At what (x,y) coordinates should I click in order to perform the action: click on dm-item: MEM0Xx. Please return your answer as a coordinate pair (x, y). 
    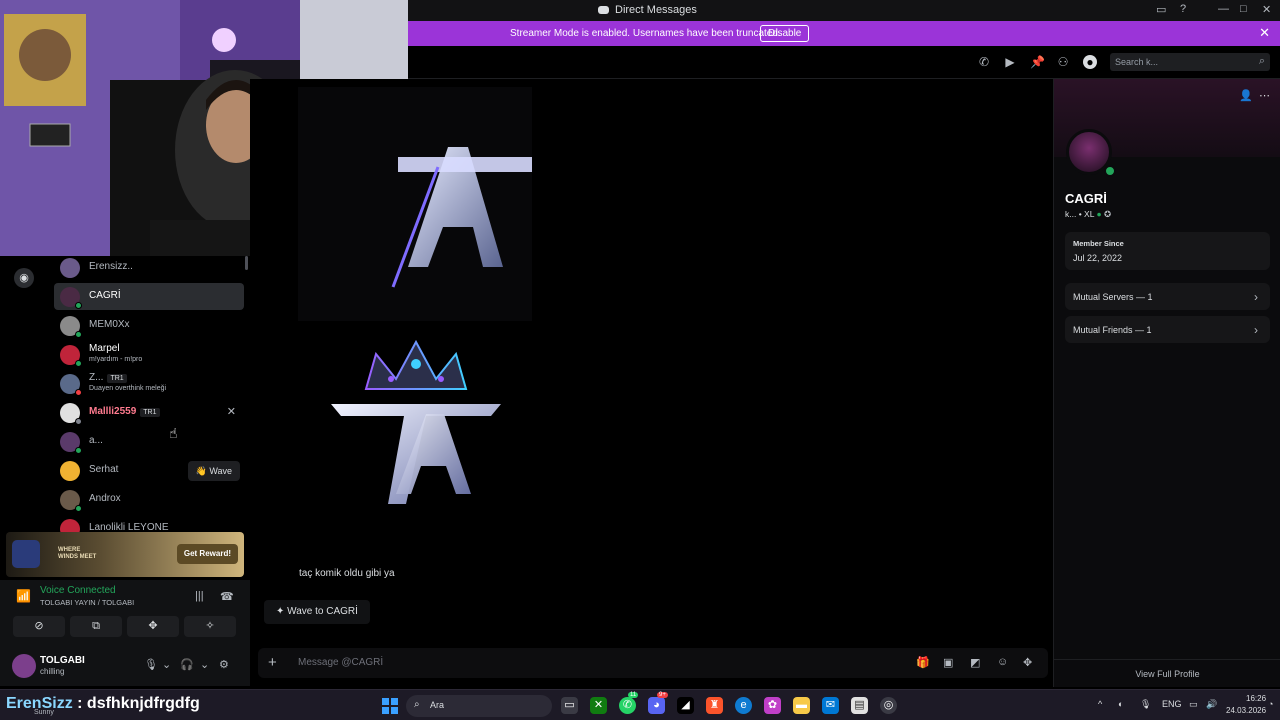
    Looking at the image, I should click on (149, 325).